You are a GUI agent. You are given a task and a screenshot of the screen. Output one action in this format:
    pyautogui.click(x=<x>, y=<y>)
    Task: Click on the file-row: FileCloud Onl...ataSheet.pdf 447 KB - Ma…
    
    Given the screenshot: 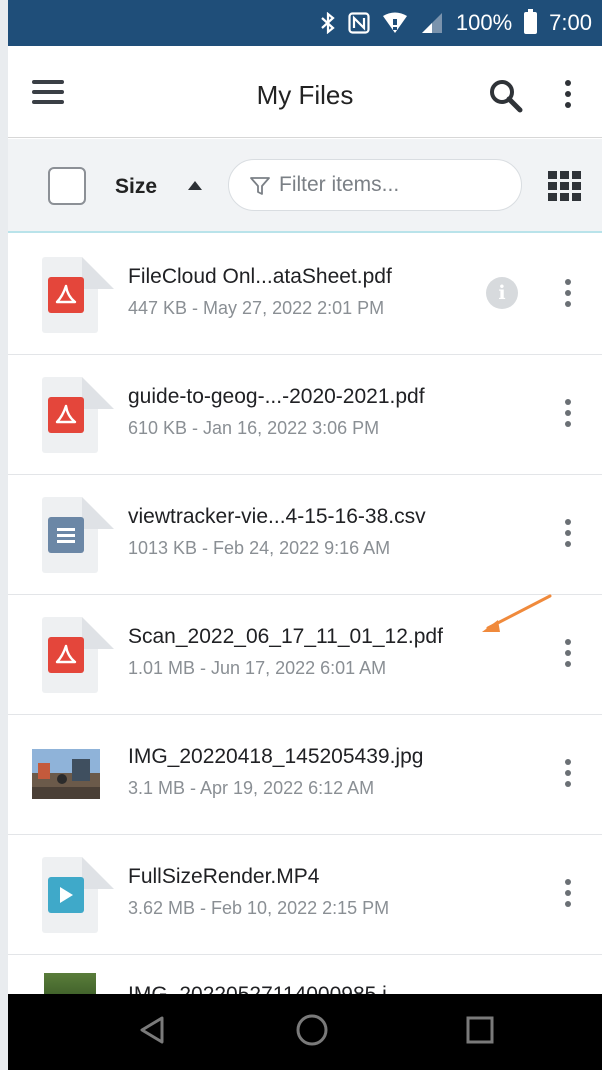 What is the action you would take?
    pyautogui.click(x=305, y=295)
    